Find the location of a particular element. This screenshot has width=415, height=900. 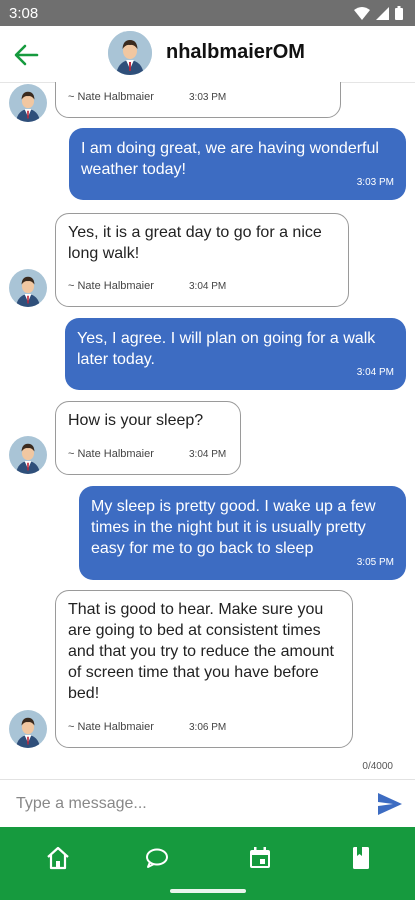

message-time: 3:05 PM is located at coordinates (375, 562).